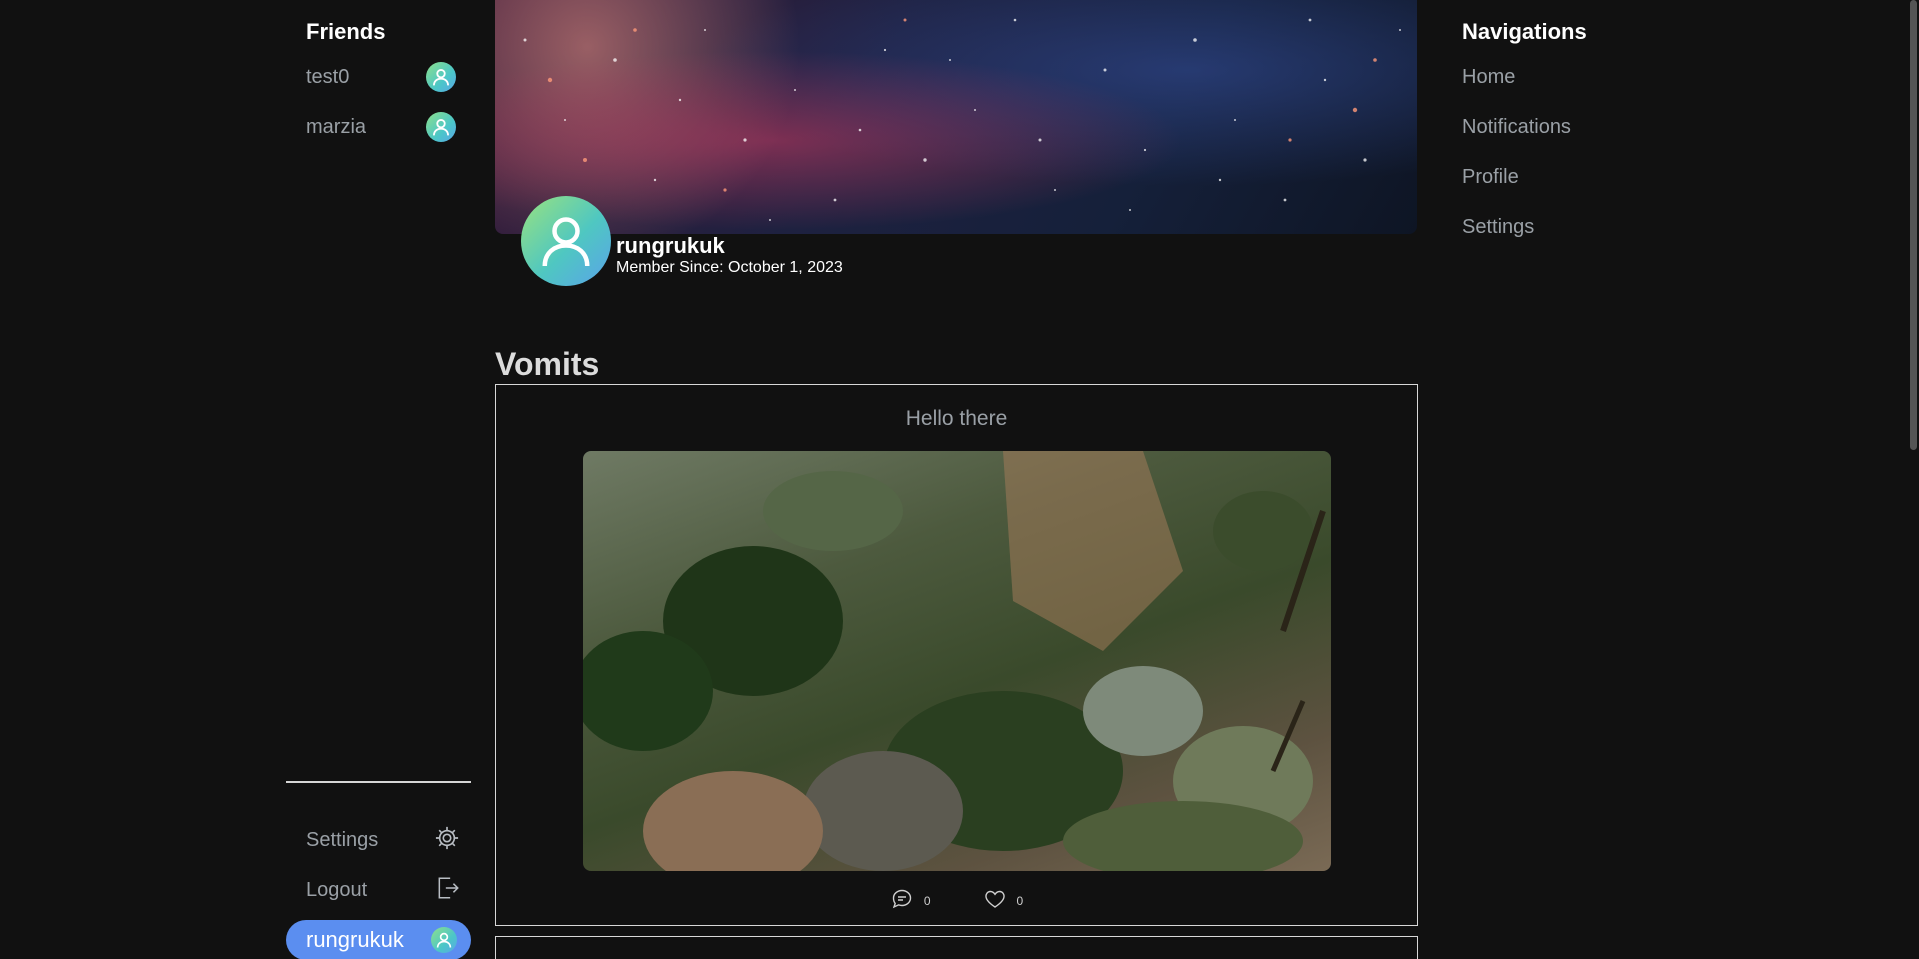 The image size is (1919, 959). Describe the element at coordinates (956, 117) in the screenshot. I see `cover-image` at that location.